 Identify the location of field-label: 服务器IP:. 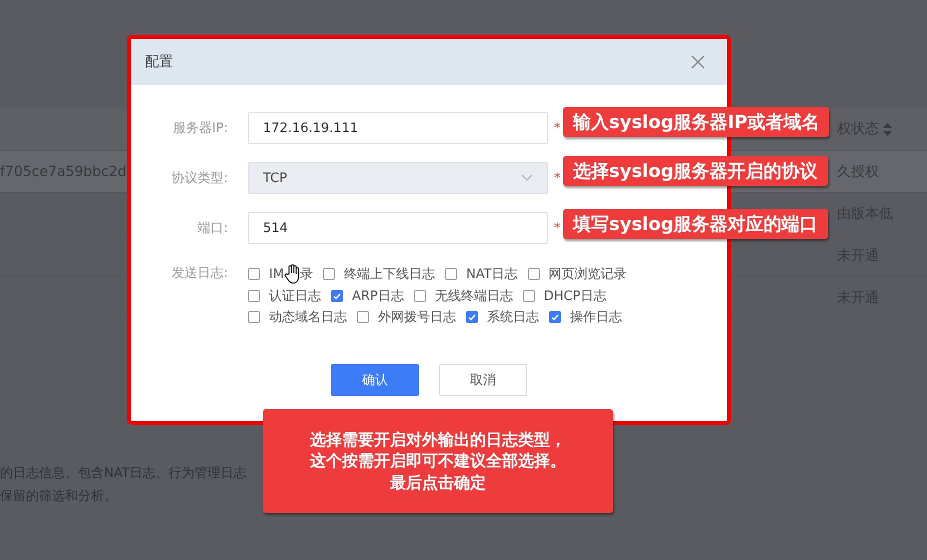
(200, 128).